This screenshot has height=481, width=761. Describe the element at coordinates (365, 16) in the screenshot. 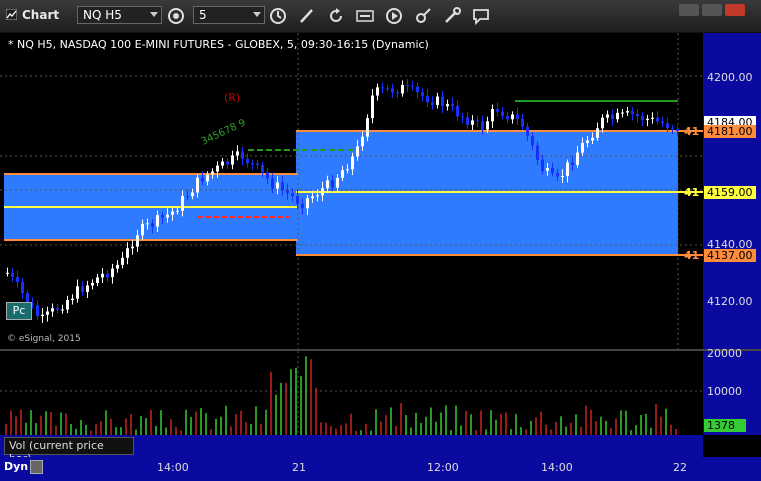

I see `quote-icon` at that location.